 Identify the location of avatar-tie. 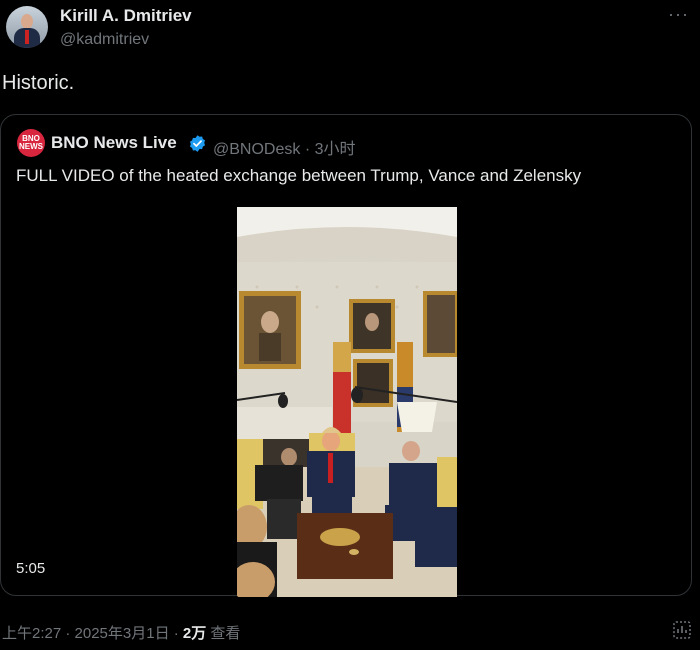
(27, 37).